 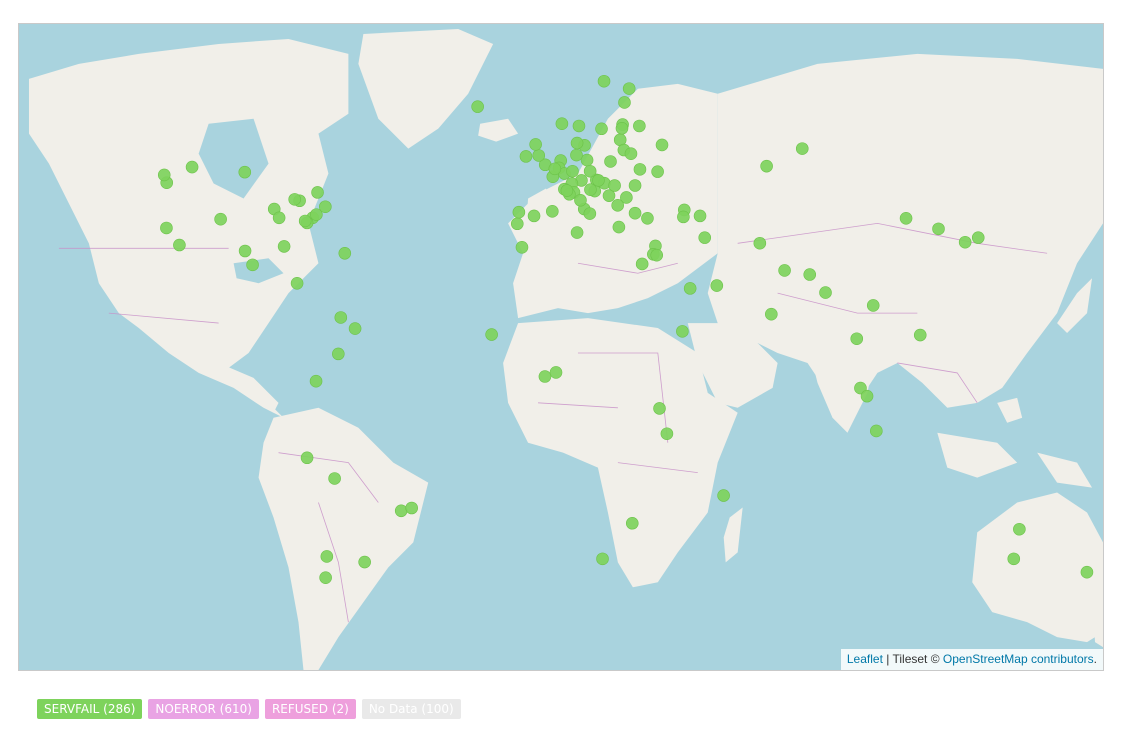 I want to click on osm-link: OpenStreetMap contributors, so click(x=1018, y=659).